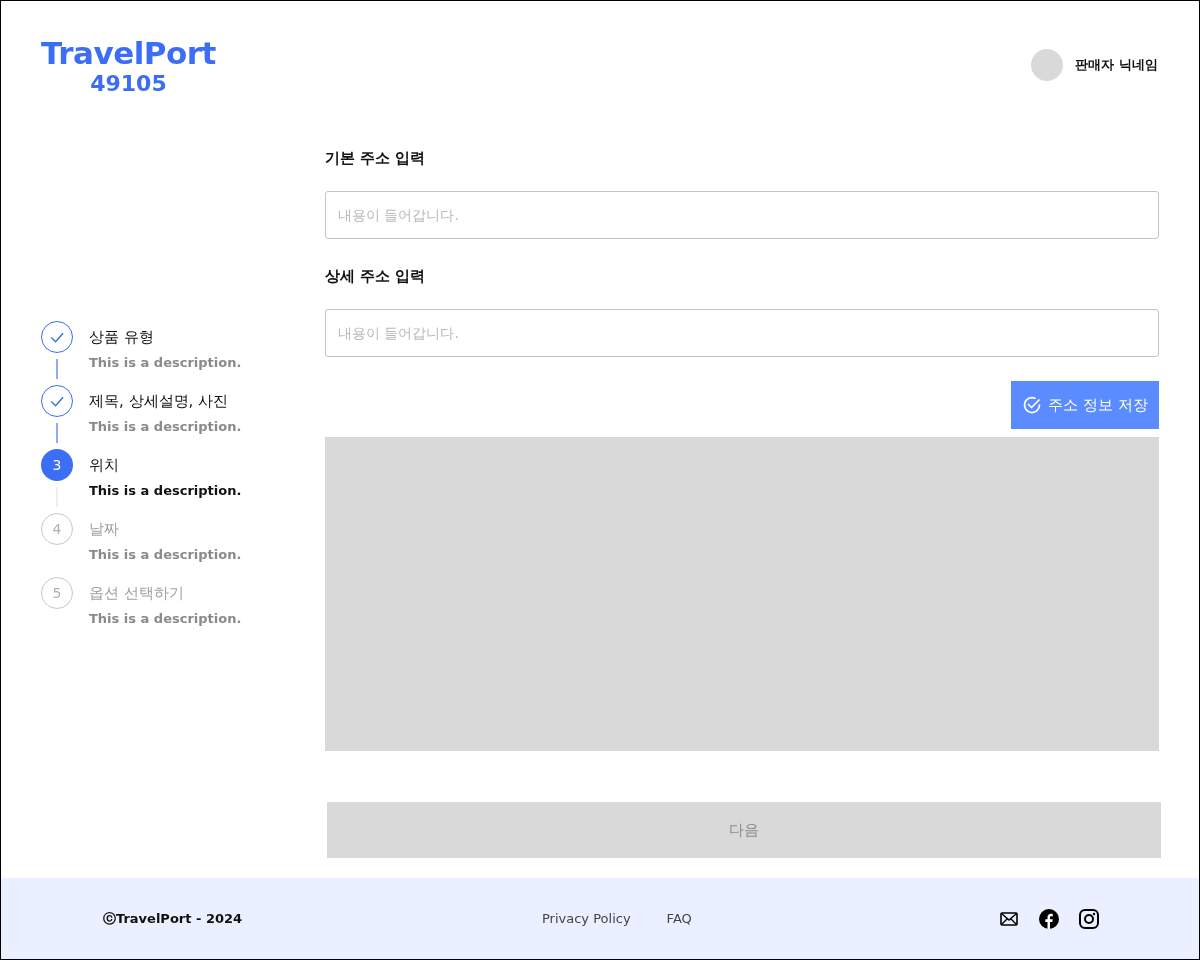 The width and height of the screenshot is (1200, 960). Describe the element at coordinates (1089, 918) in the screenshot. I see `instagram-icon` at that location.